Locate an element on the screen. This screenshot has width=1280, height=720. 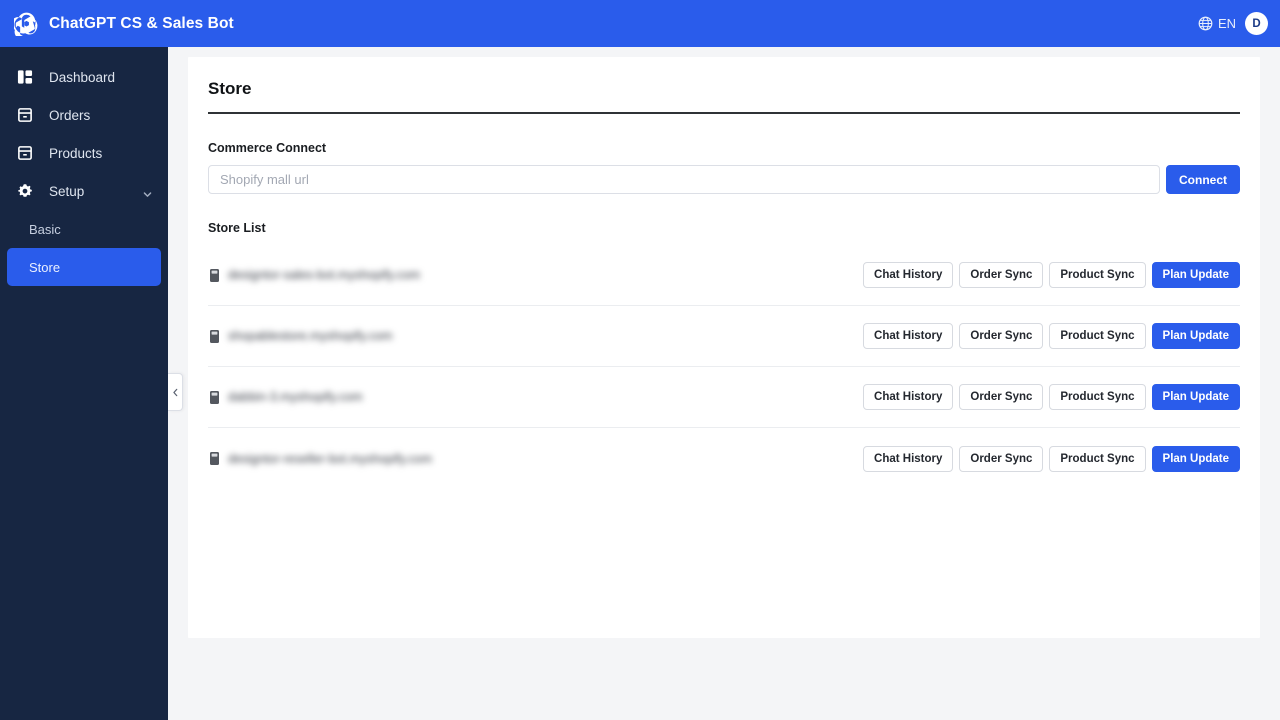
language-switcher: EN is located at coordinates (1217, 23).